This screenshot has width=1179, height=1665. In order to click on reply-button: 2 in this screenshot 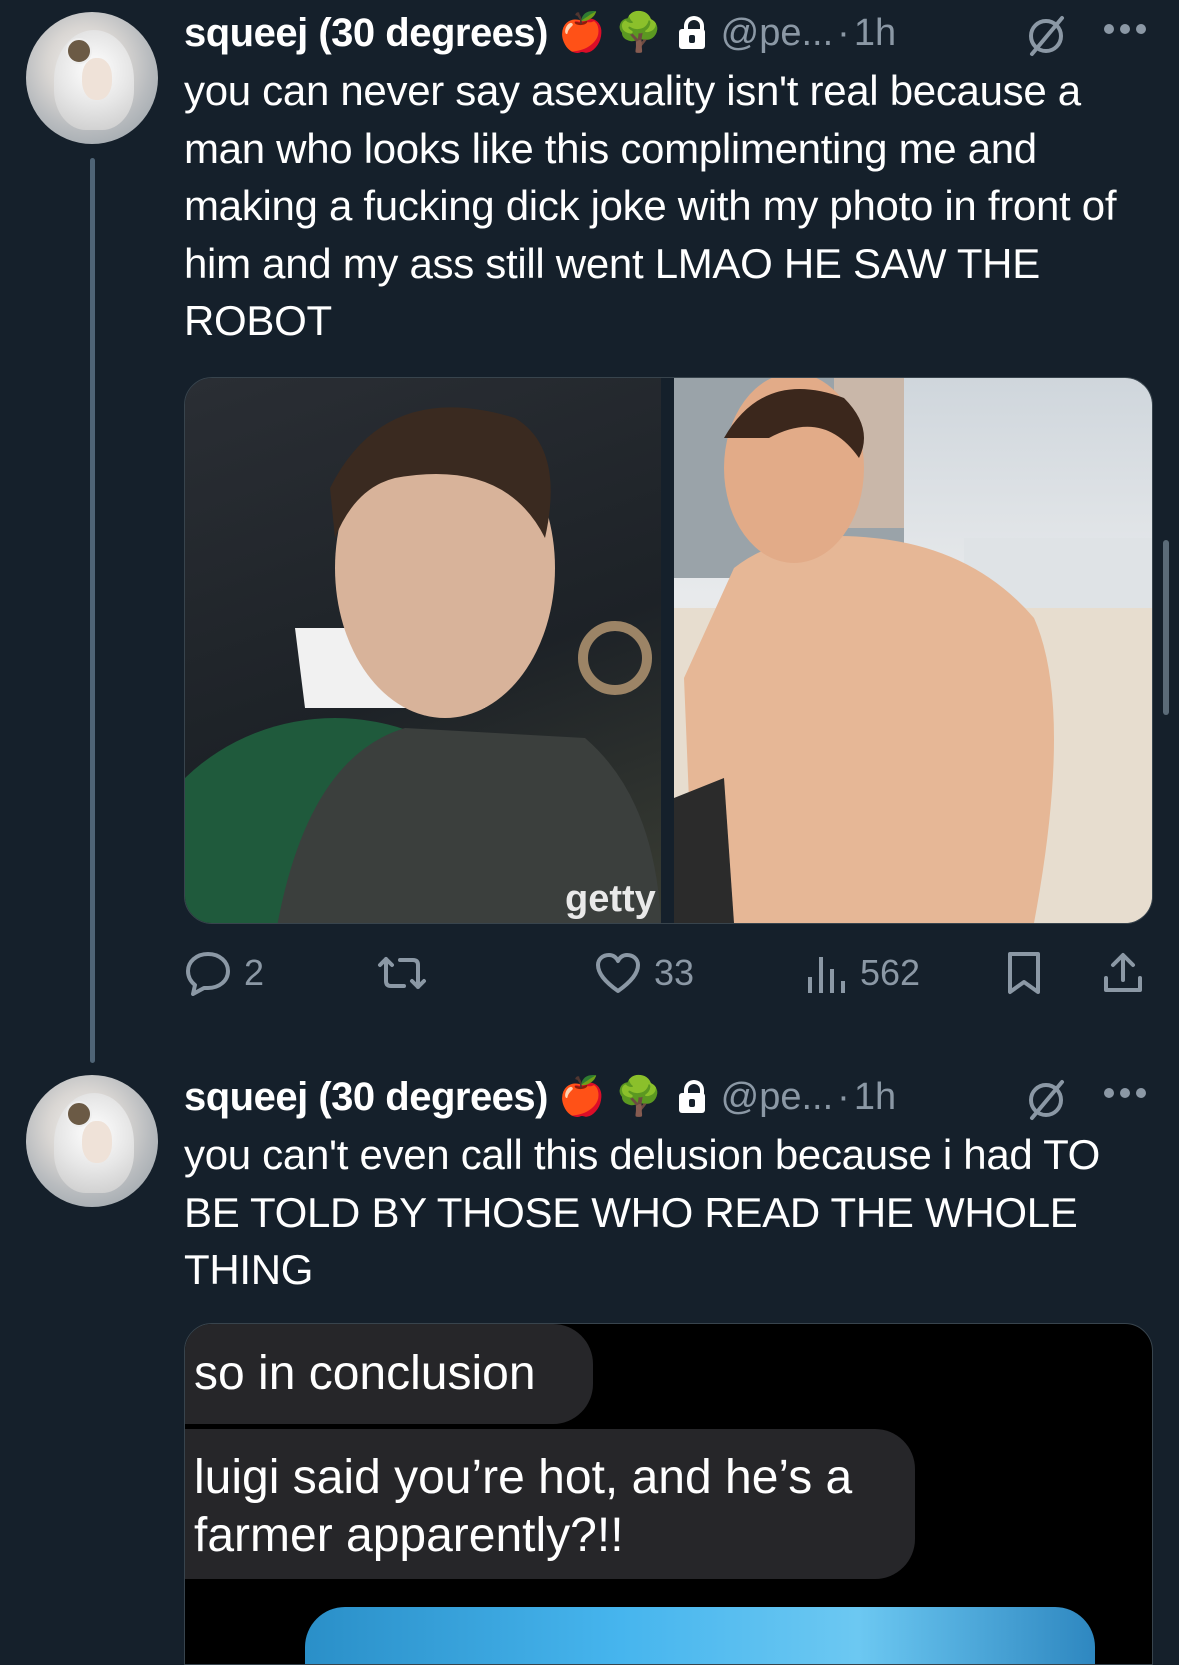, I will do `click(224, 973)`.